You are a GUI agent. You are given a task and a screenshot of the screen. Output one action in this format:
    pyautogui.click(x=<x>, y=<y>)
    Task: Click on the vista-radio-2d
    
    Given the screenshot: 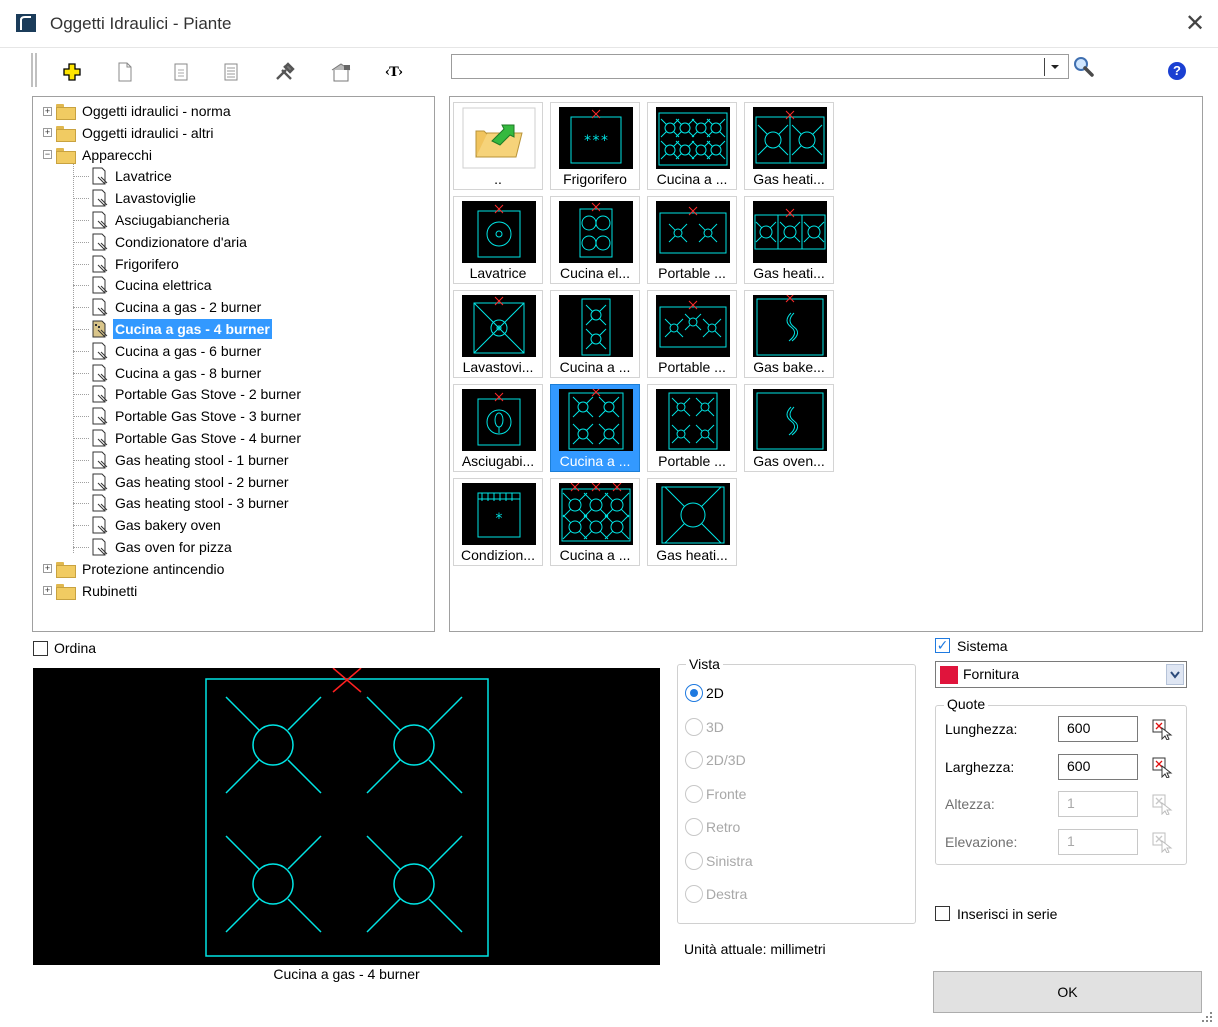 What is the action you would take?
    pyautogui.click(x=694, y=693)
    